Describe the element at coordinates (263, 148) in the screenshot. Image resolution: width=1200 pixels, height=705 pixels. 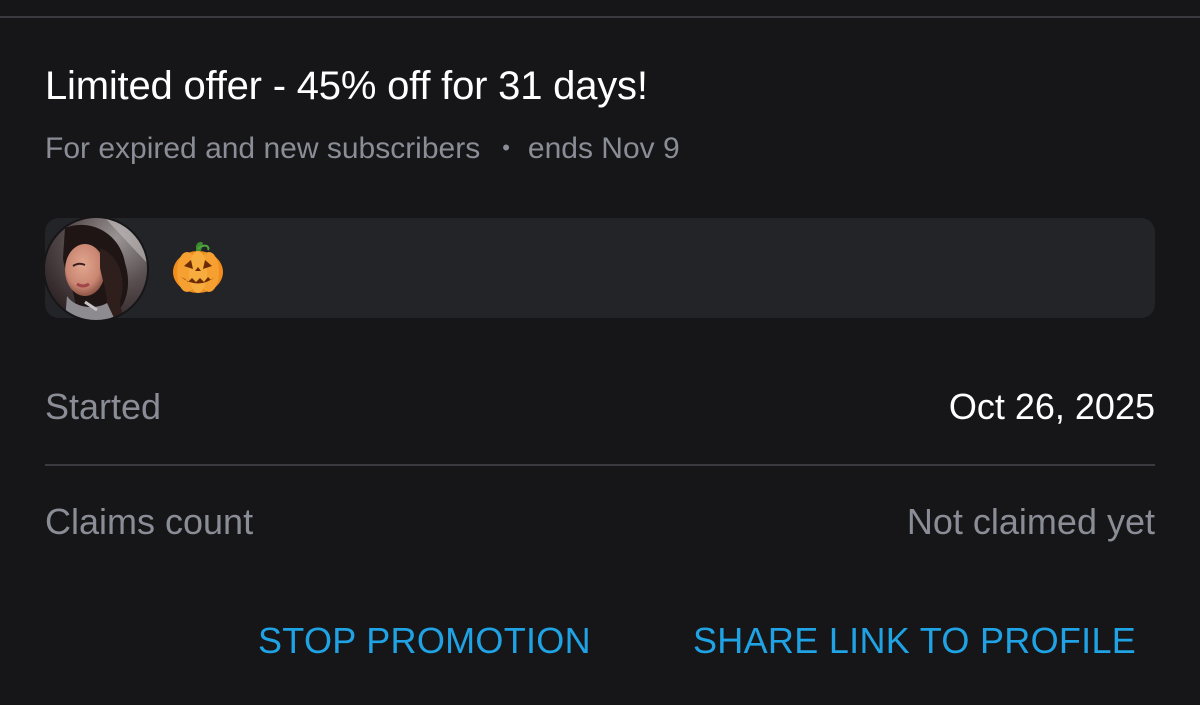
I see `promotion-audience: For expired and new subscribers` at that location.